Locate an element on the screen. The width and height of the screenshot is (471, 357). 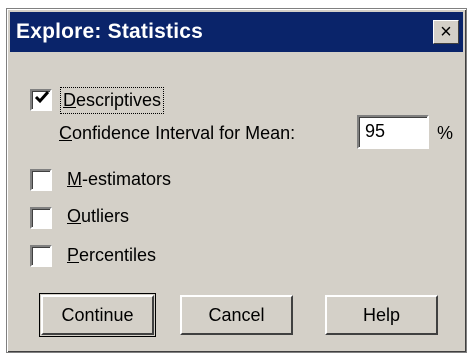
confidence-interval-label: Confidence Interval for Mean: is located at coordinates (177, 133).